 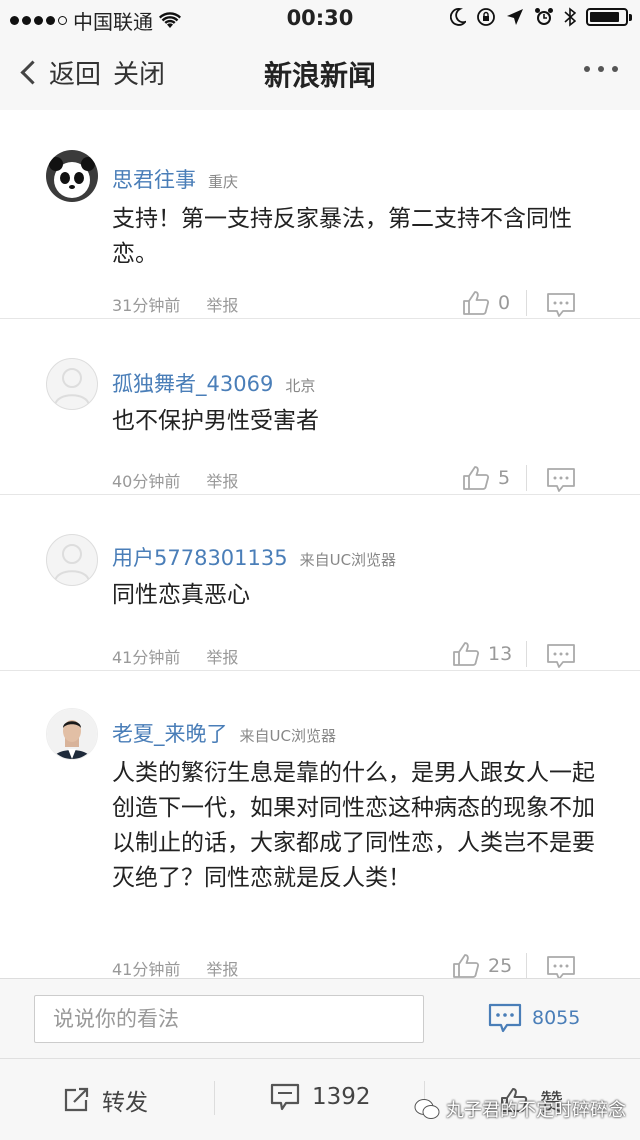 I want to click on comment-time: 40分钟前, so click(x=146, y=481).